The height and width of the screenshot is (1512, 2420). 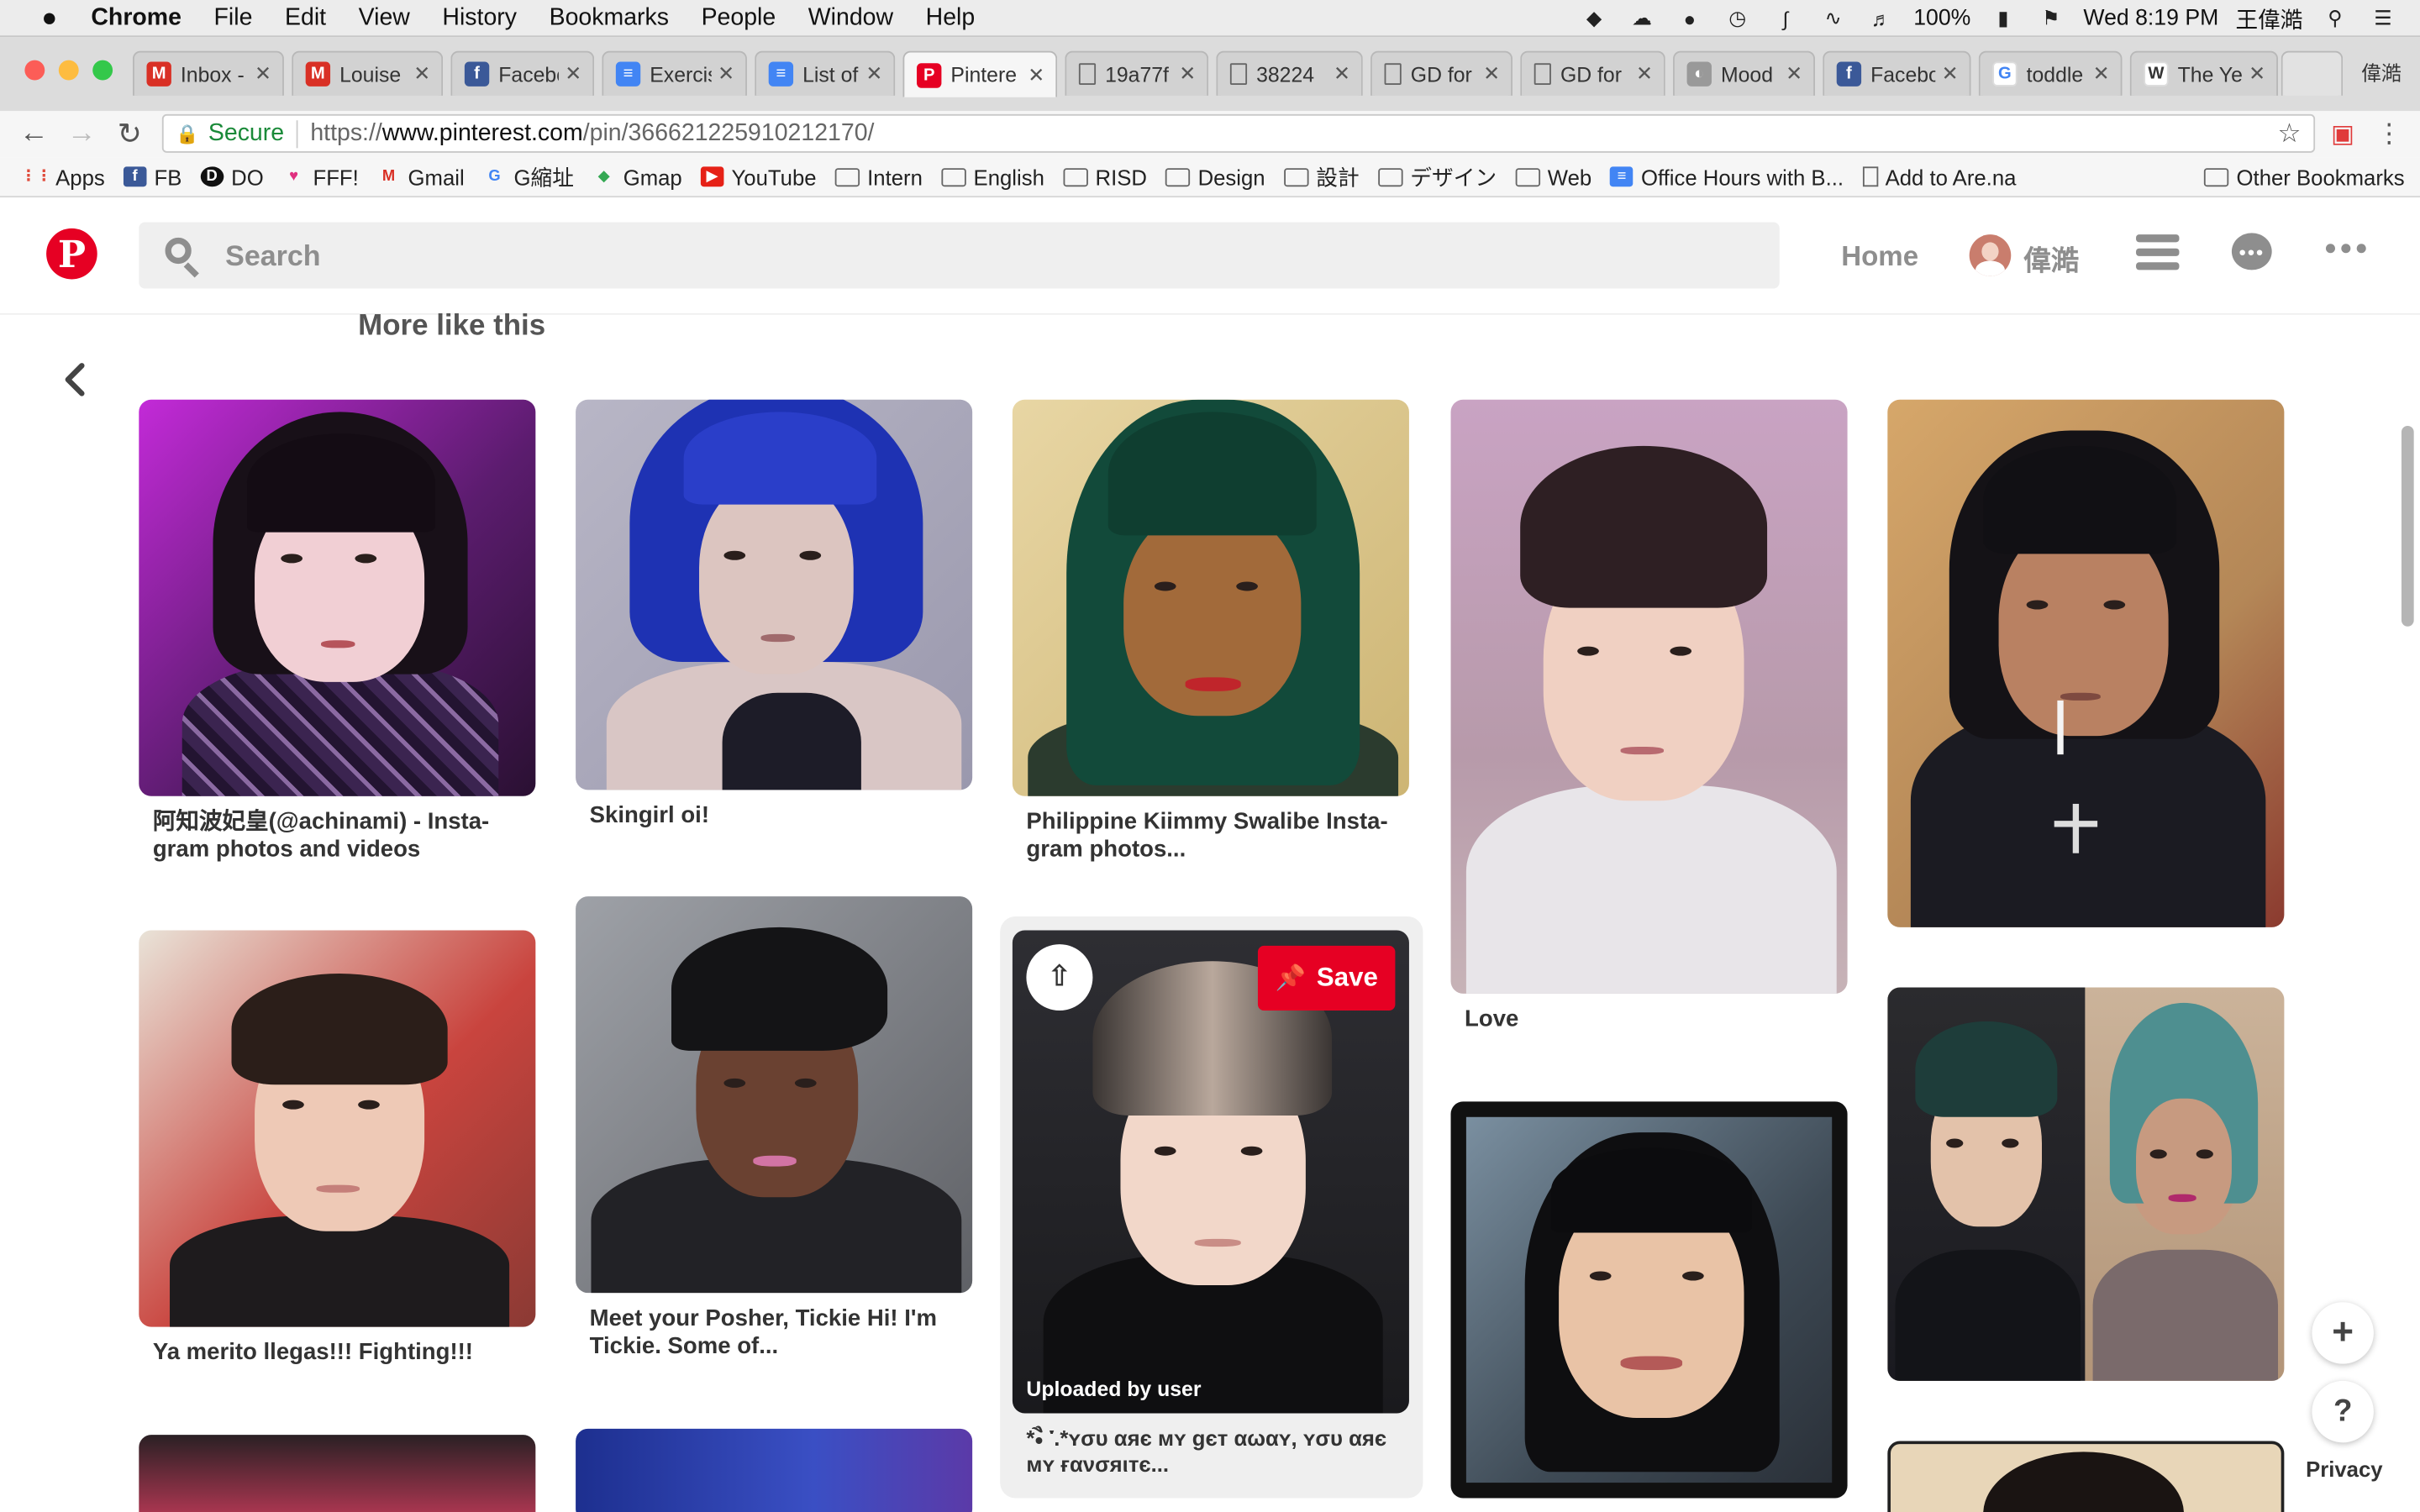 I want to click on clock: Wed 8:19 PM, so click(x=2150, y=18).